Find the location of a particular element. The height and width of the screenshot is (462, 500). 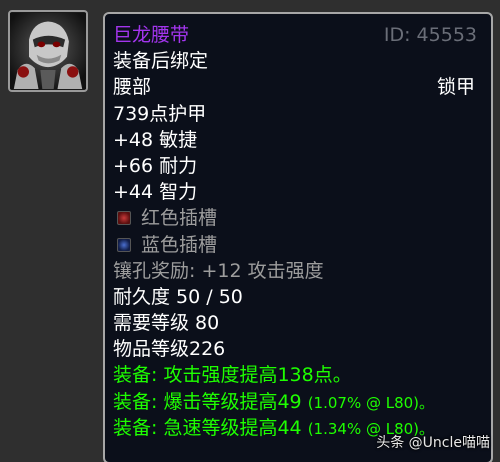

socket-row-red: 红色插槽 is located at coordinates (298, 218).